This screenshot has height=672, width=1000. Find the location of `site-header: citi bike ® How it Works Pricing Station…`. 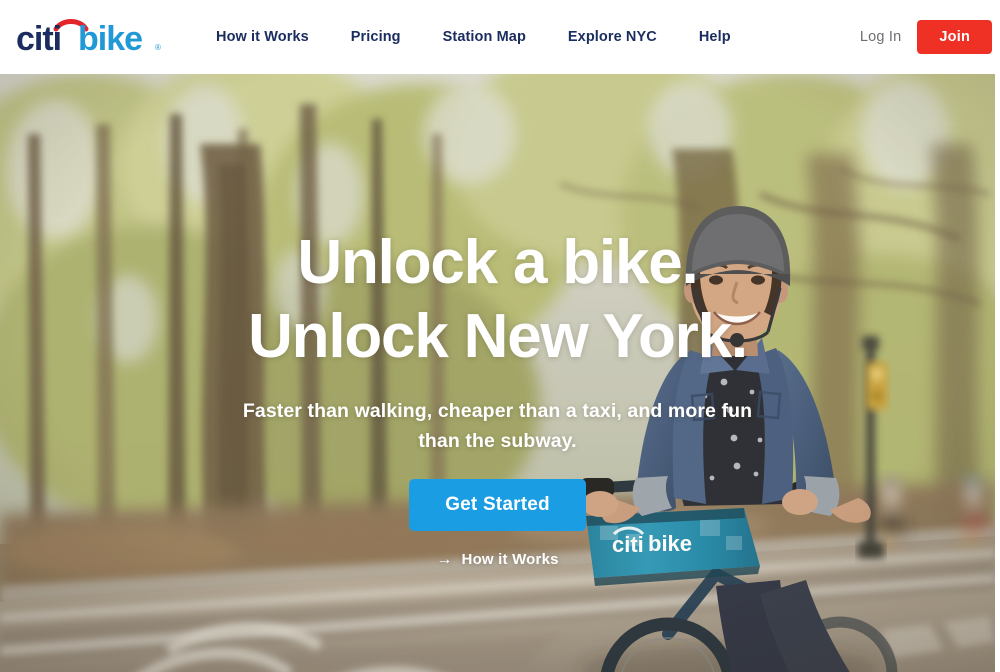

site-header: citi bike ® How it Works Pricing Station… is located at coordinates (500, 37).